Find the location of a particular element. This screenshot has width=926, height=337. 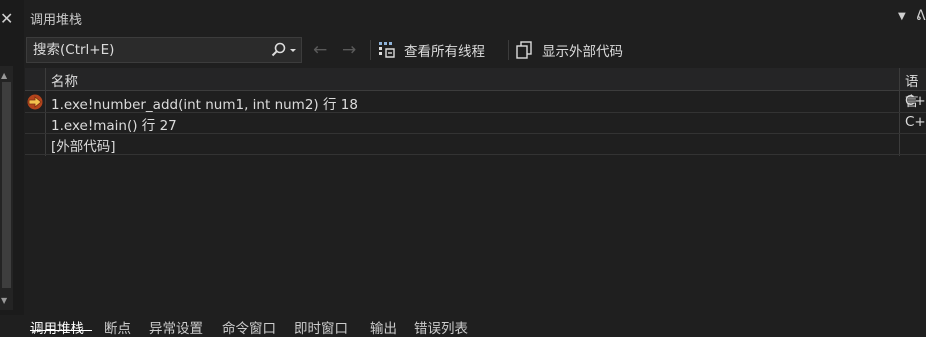

arrow-left-icon: ← is located at coordinates (320, 50).